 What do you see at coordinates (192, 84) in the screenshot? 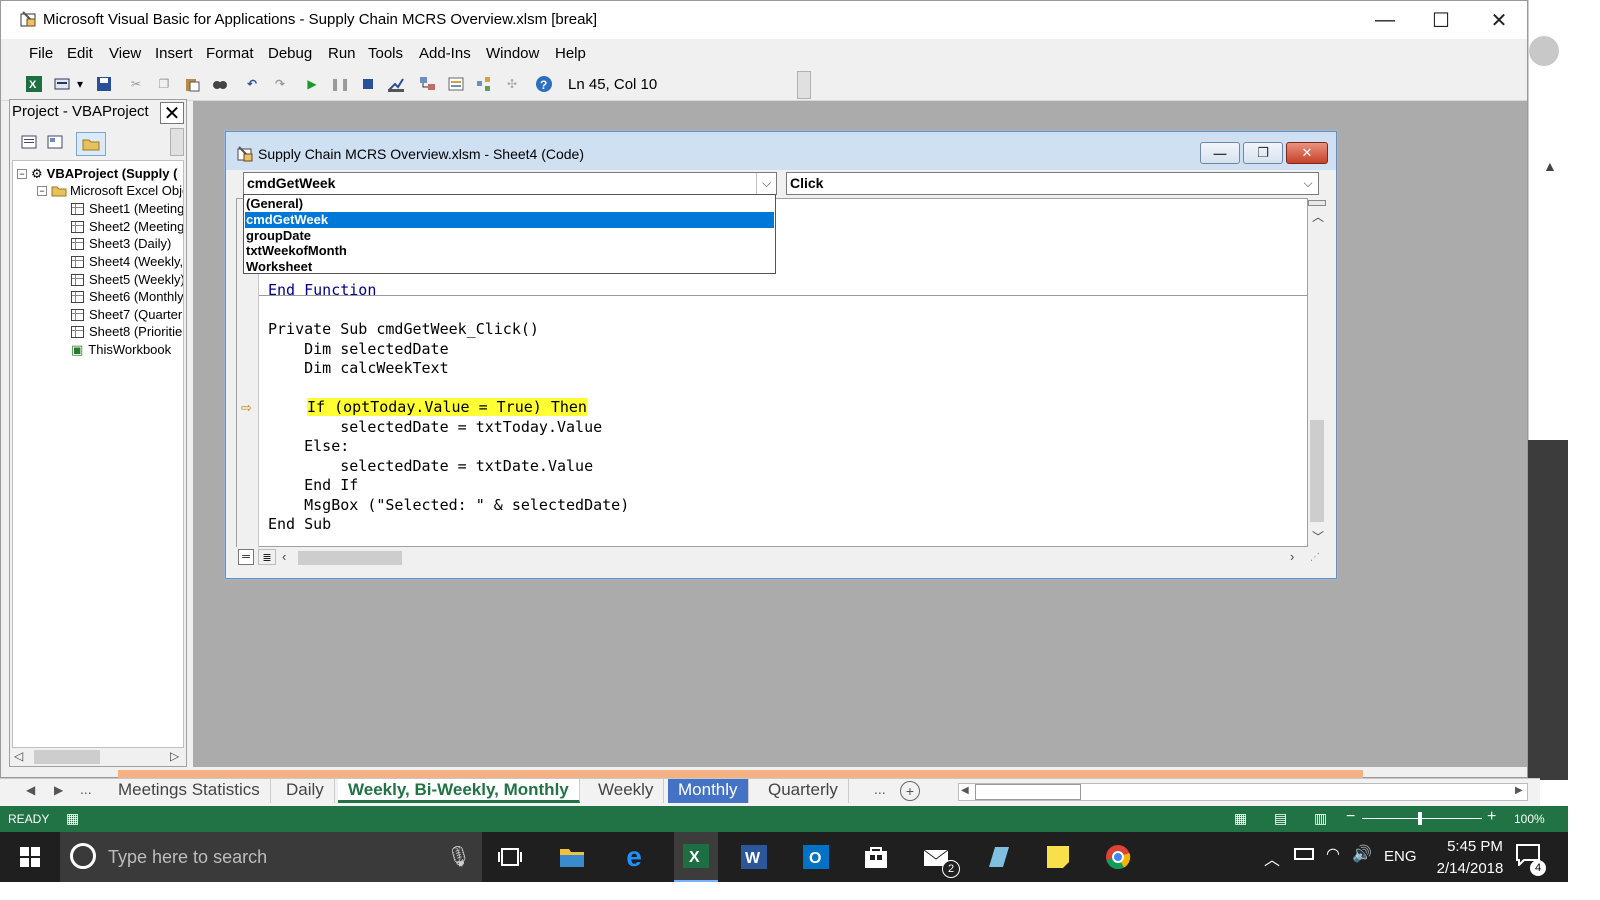
I see `paste-icon` at bounding box center [192, 84].